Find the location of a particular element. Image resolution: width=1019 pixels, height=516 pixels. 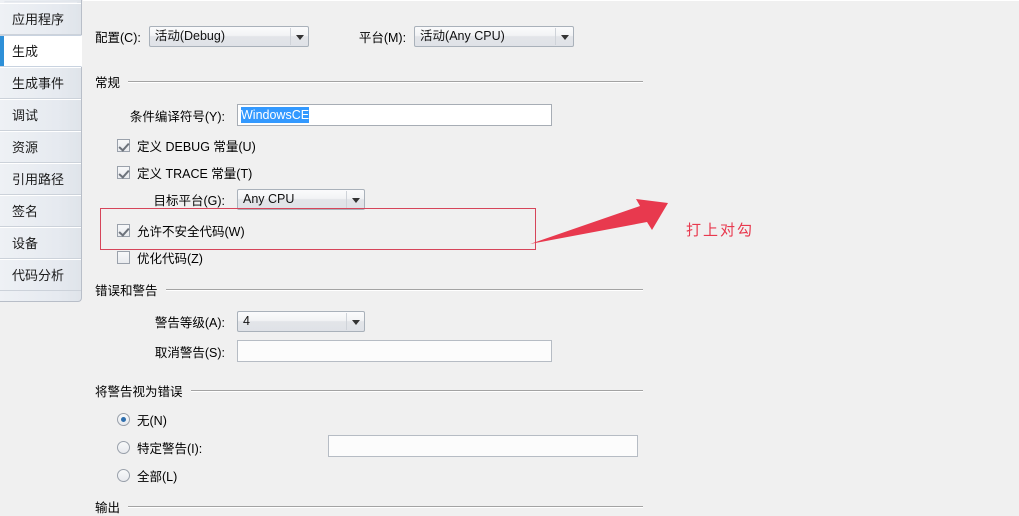

platform-dropdown-value: 活动(Any CPU) is located at coordinates (462, 36).